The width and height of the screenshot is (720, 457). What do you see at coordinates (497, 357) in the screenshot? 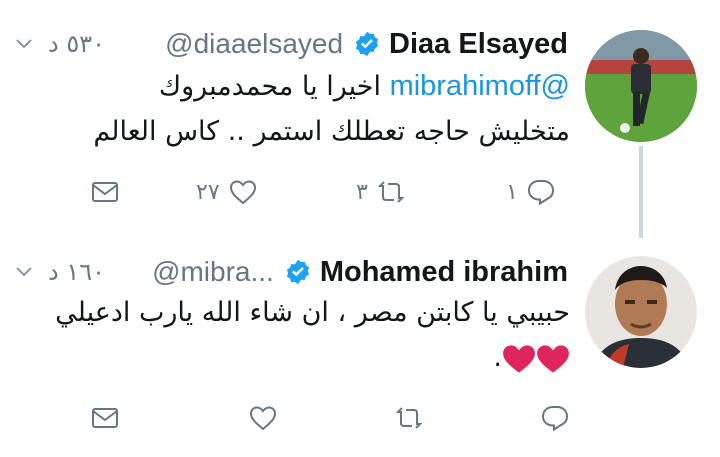
I see `tweet-line-2-text: .` at bounding box center [497, 357].